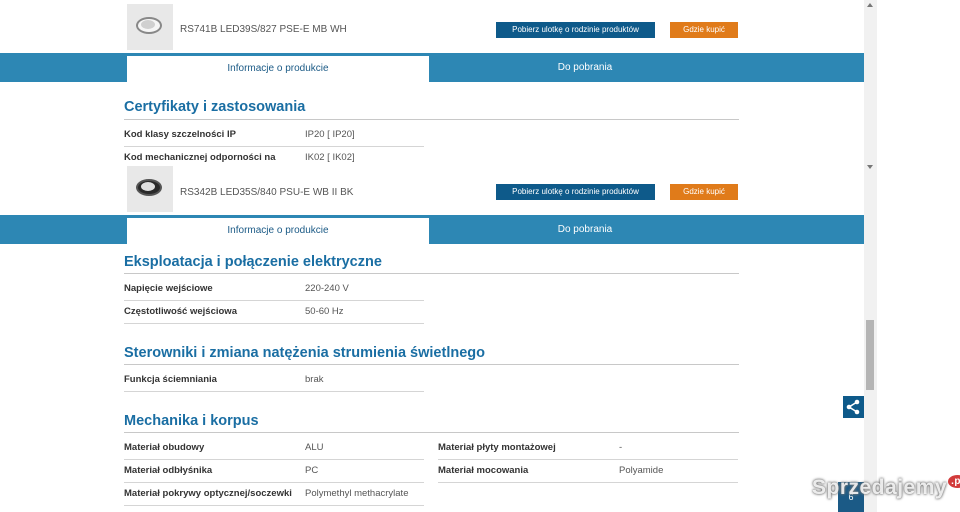  I want to click on spec-value: PC, so click(312, 470).